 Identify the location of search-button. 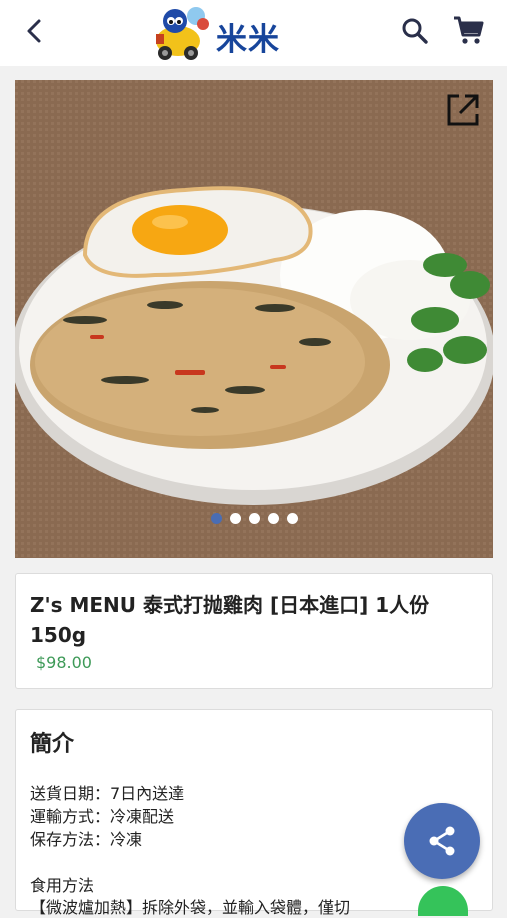
(415, 31).